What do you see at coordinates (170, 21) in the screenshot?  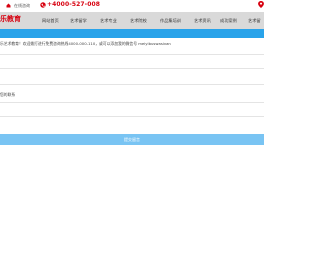 I see `nav-item-portfolio-training: 作品集培训` at bounding box center [170, 21].